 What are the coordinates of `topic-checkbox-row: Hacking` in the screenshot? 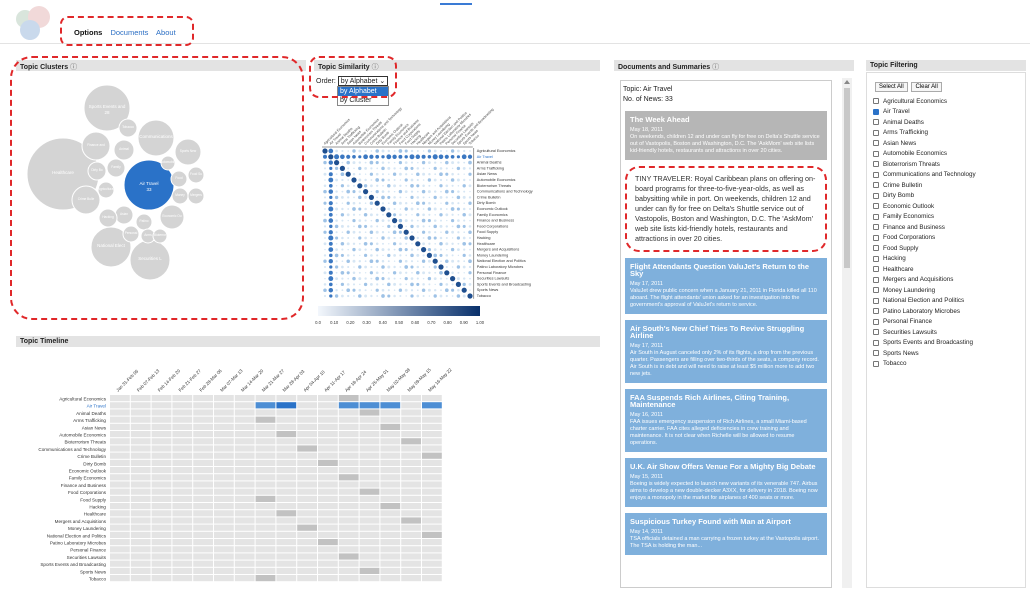 It's located at (946, 259).